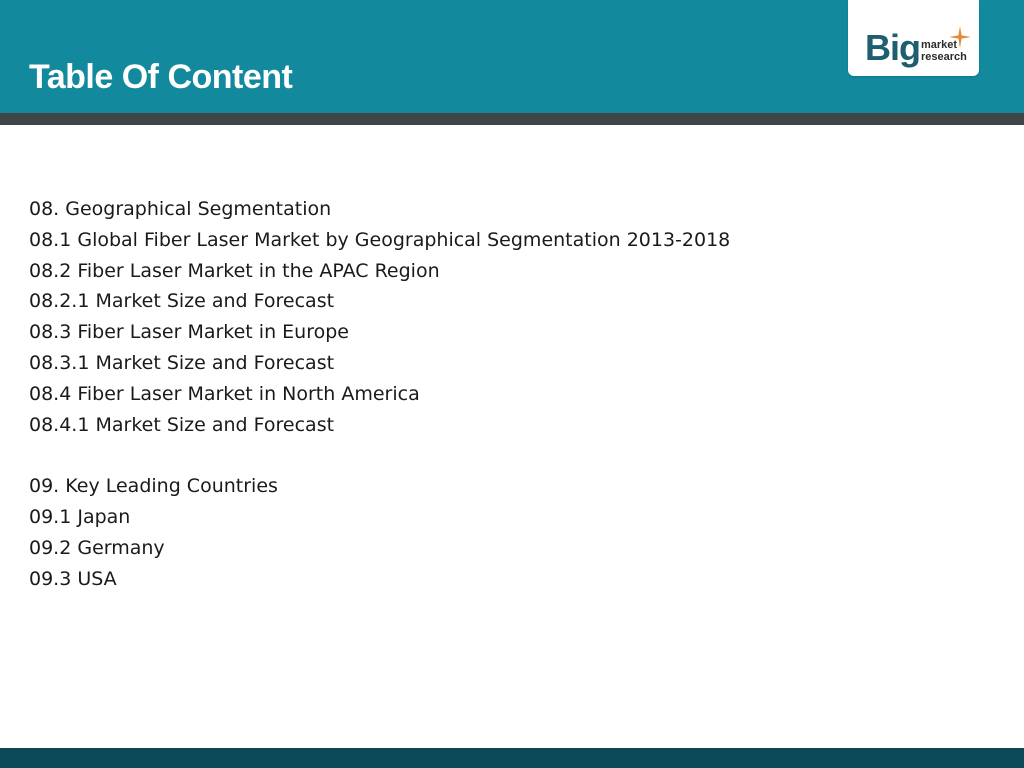 This screenshot has width=1024, height=768. What do you see at coordinates (161, 77) in the screenshot?
I see `page-title: Table Of Content` at bounding box center [161, 77].